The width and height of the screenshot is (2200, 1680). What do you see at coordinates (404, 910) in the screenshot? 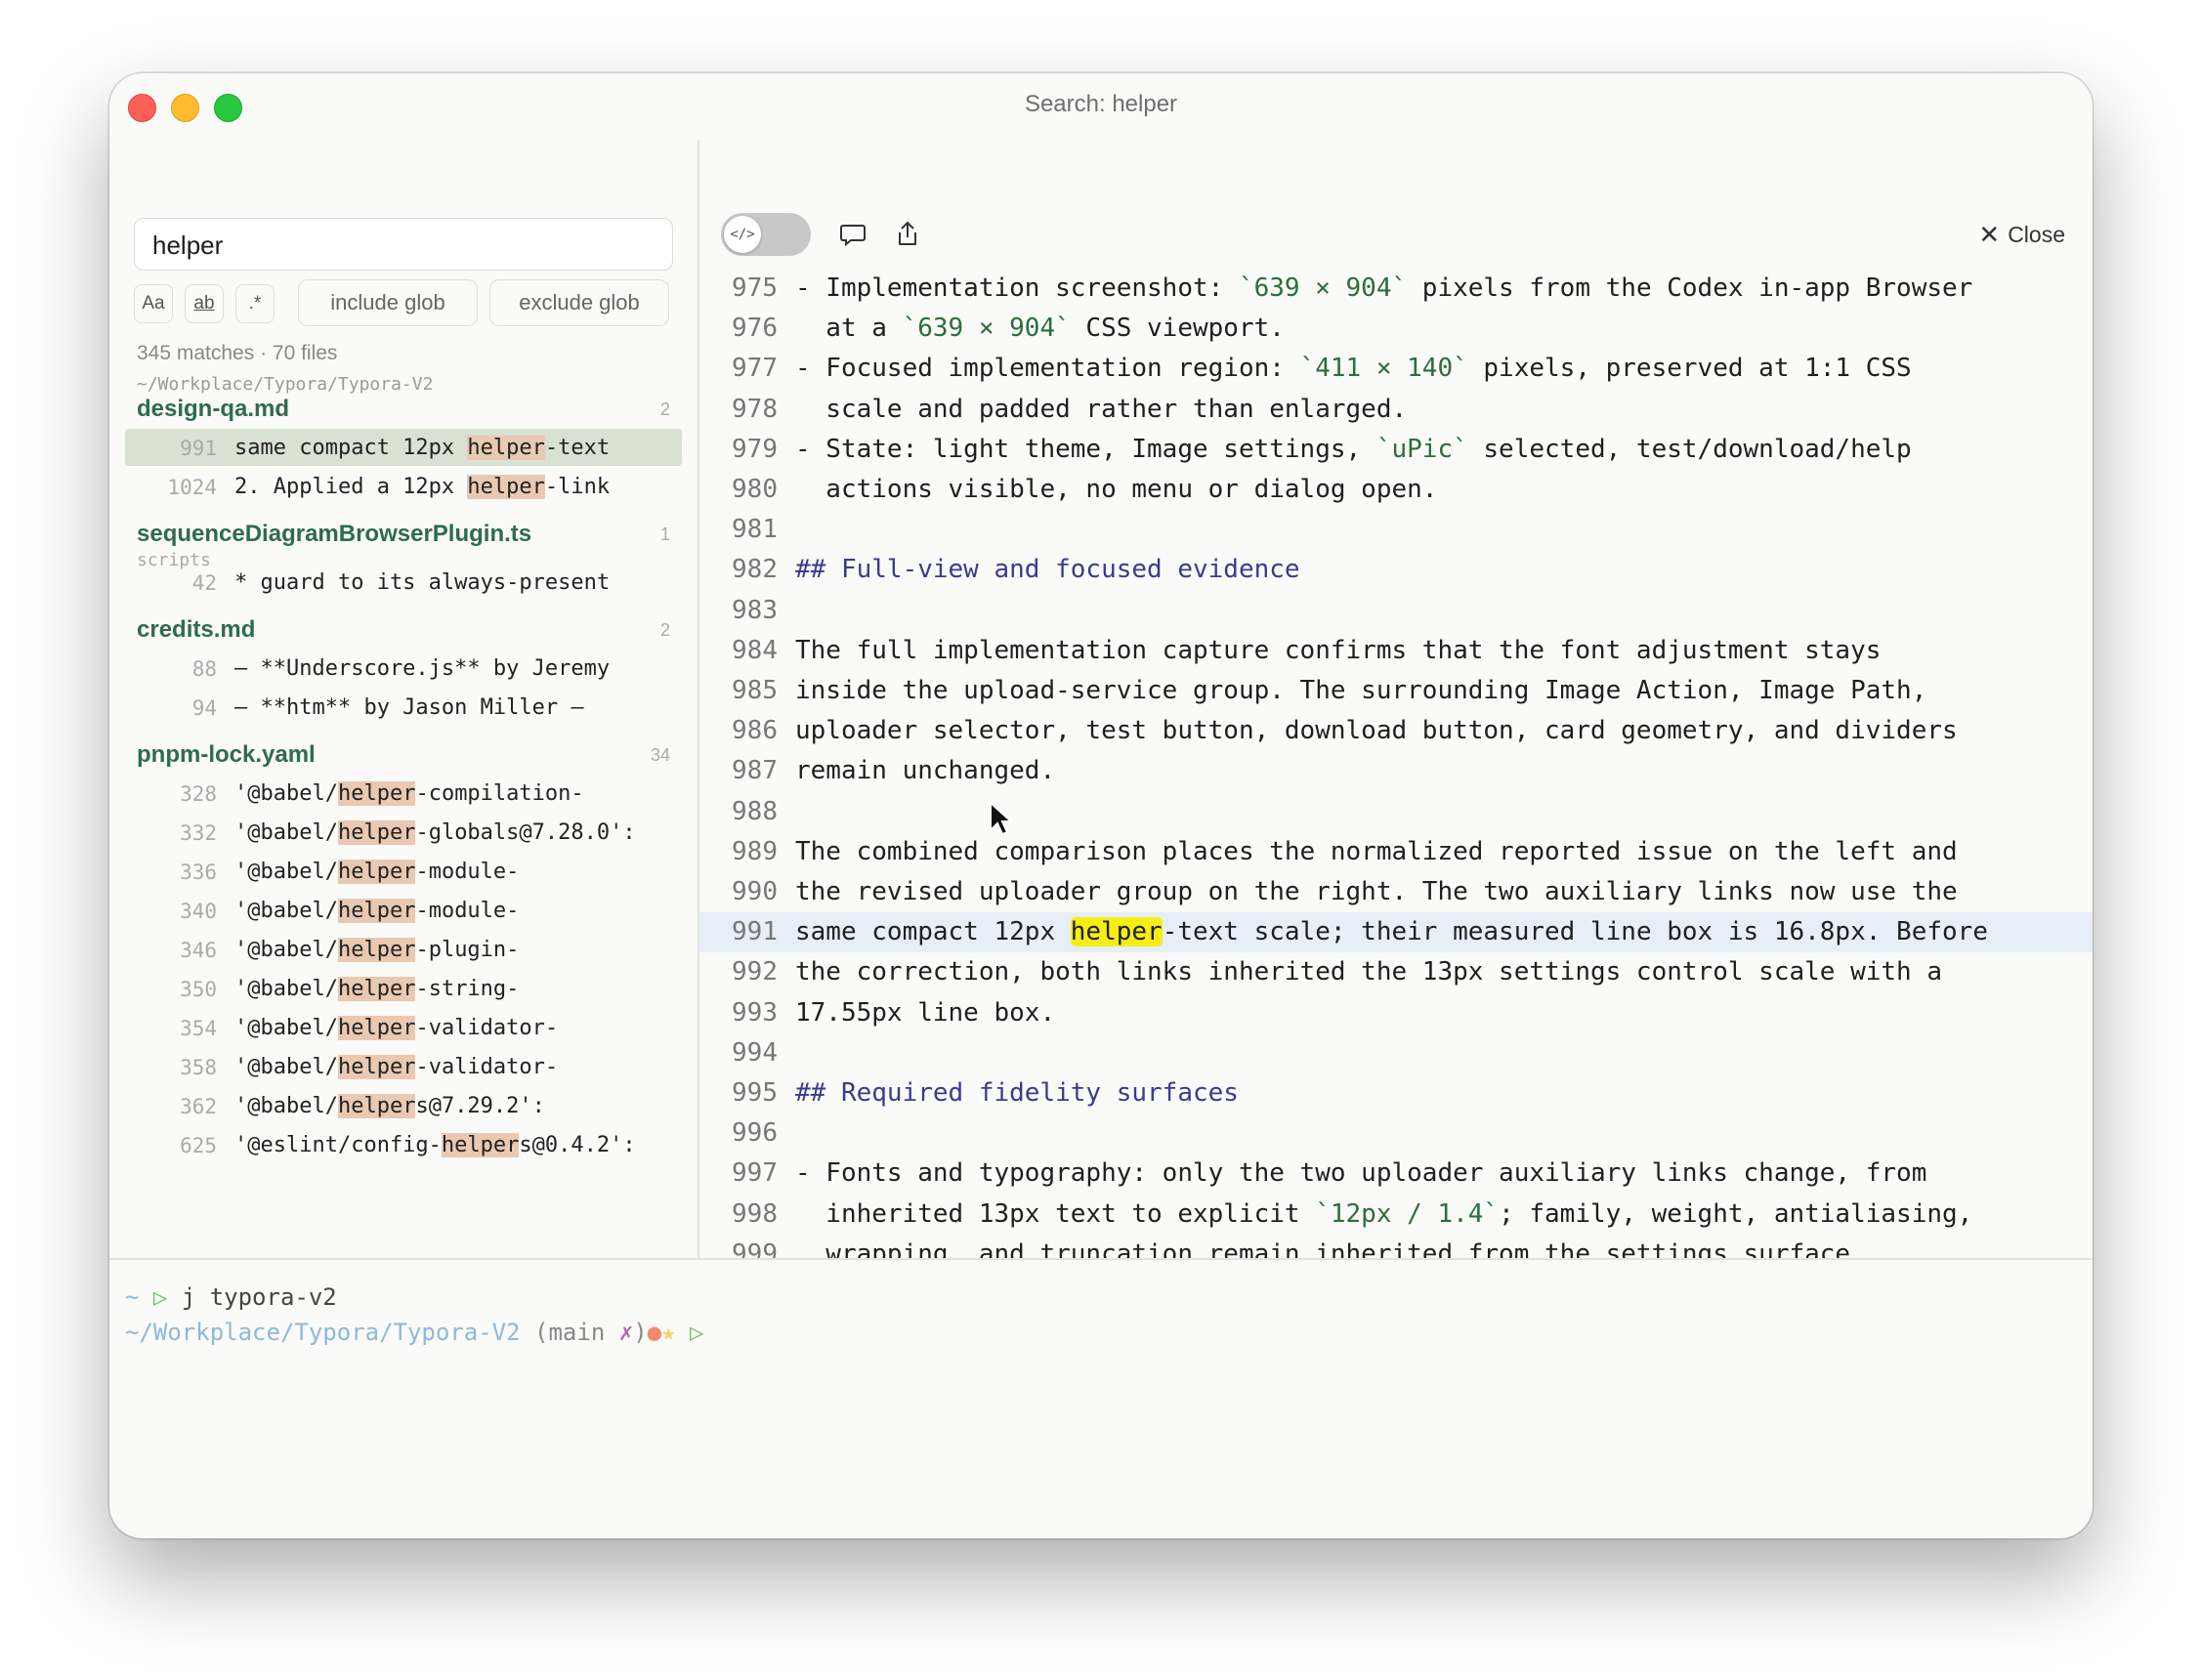
I see `result-match-row: 340 '@babel/helper-module-` at bounding box center [404, 910].